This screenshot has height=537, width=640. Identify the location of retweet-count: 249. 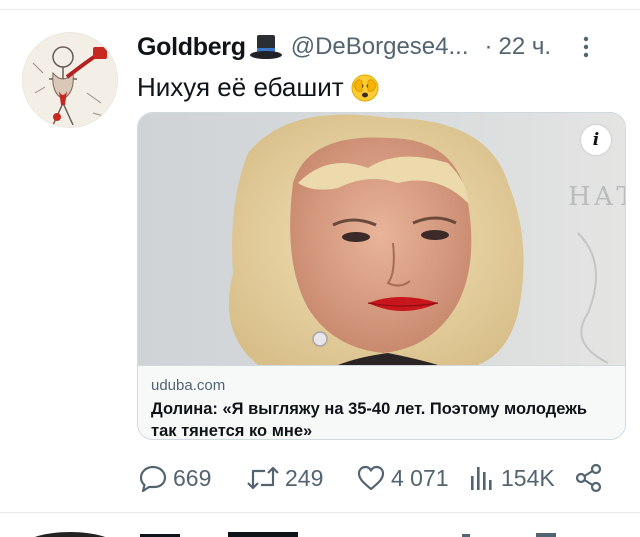
(304, 477).